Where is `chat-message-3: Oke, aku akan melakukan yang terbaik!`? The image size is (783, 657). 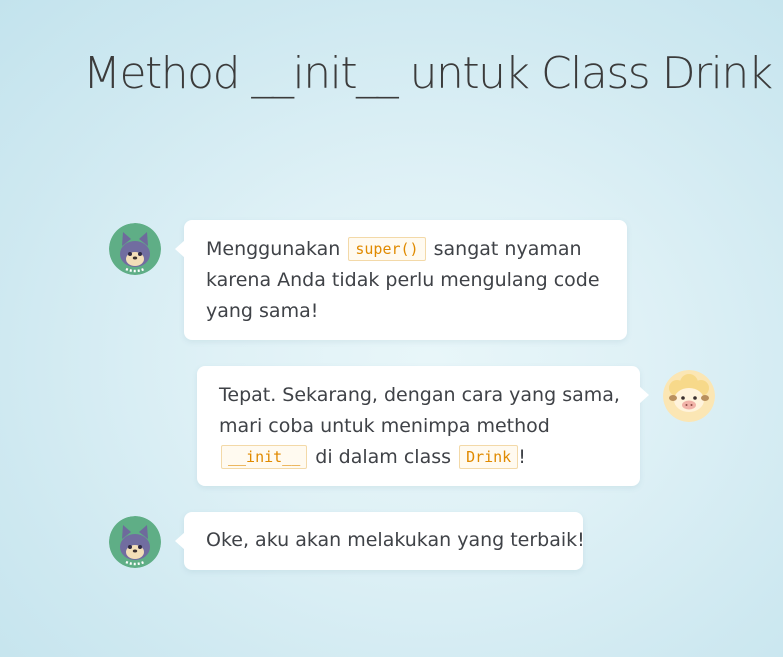
chat-message-3: Oke, aku akan melakukan yang terbaik! is located at coordinates (380, 541).